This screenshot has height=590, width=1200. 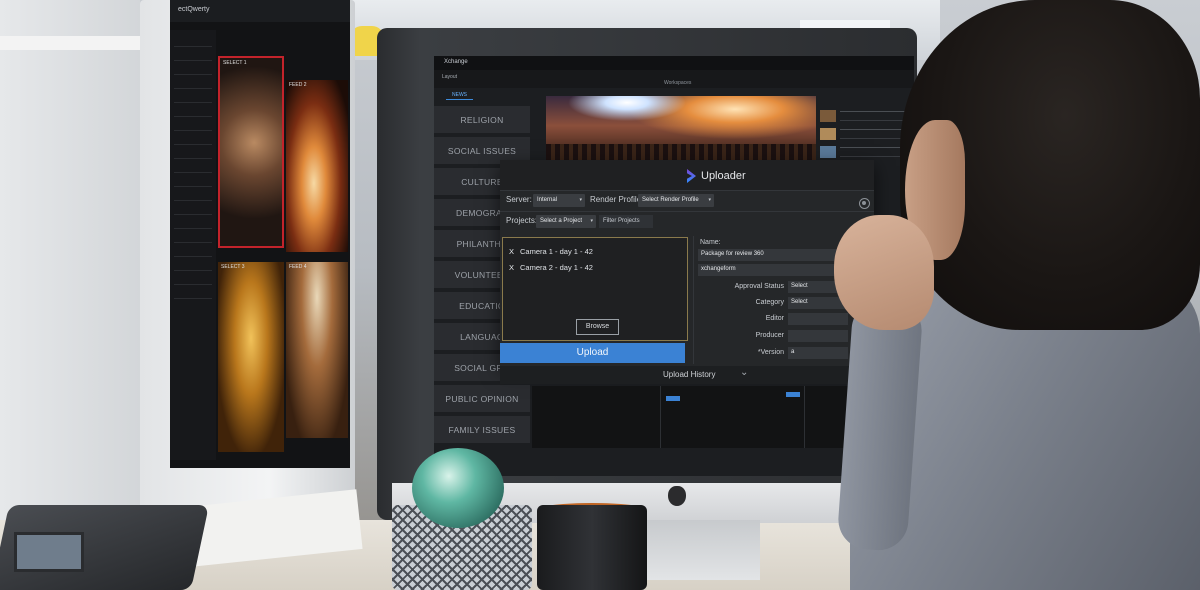 What do you see at coordinates (744, 372) in the screenshot?
I see `chevron-down-icon: ⌄` at bounding box center [744, 372].